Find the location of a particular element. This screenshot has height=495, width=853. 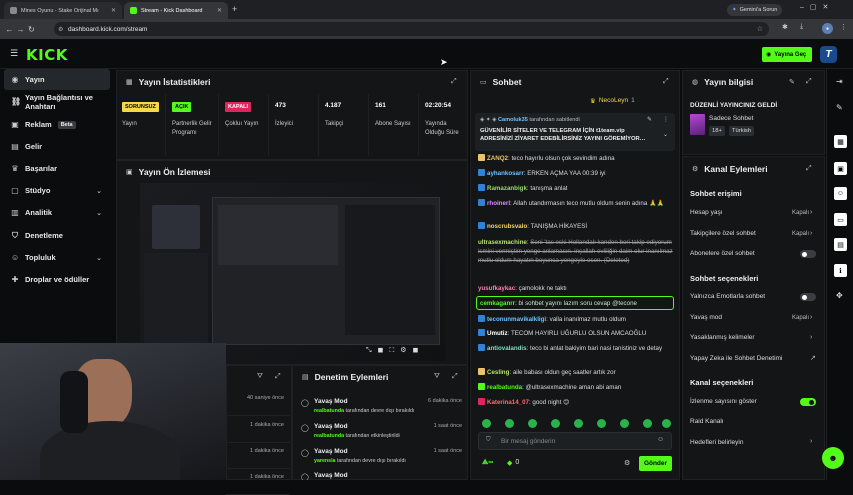

setting-label: Raid Kanalı is located at coordinates (707, 421).